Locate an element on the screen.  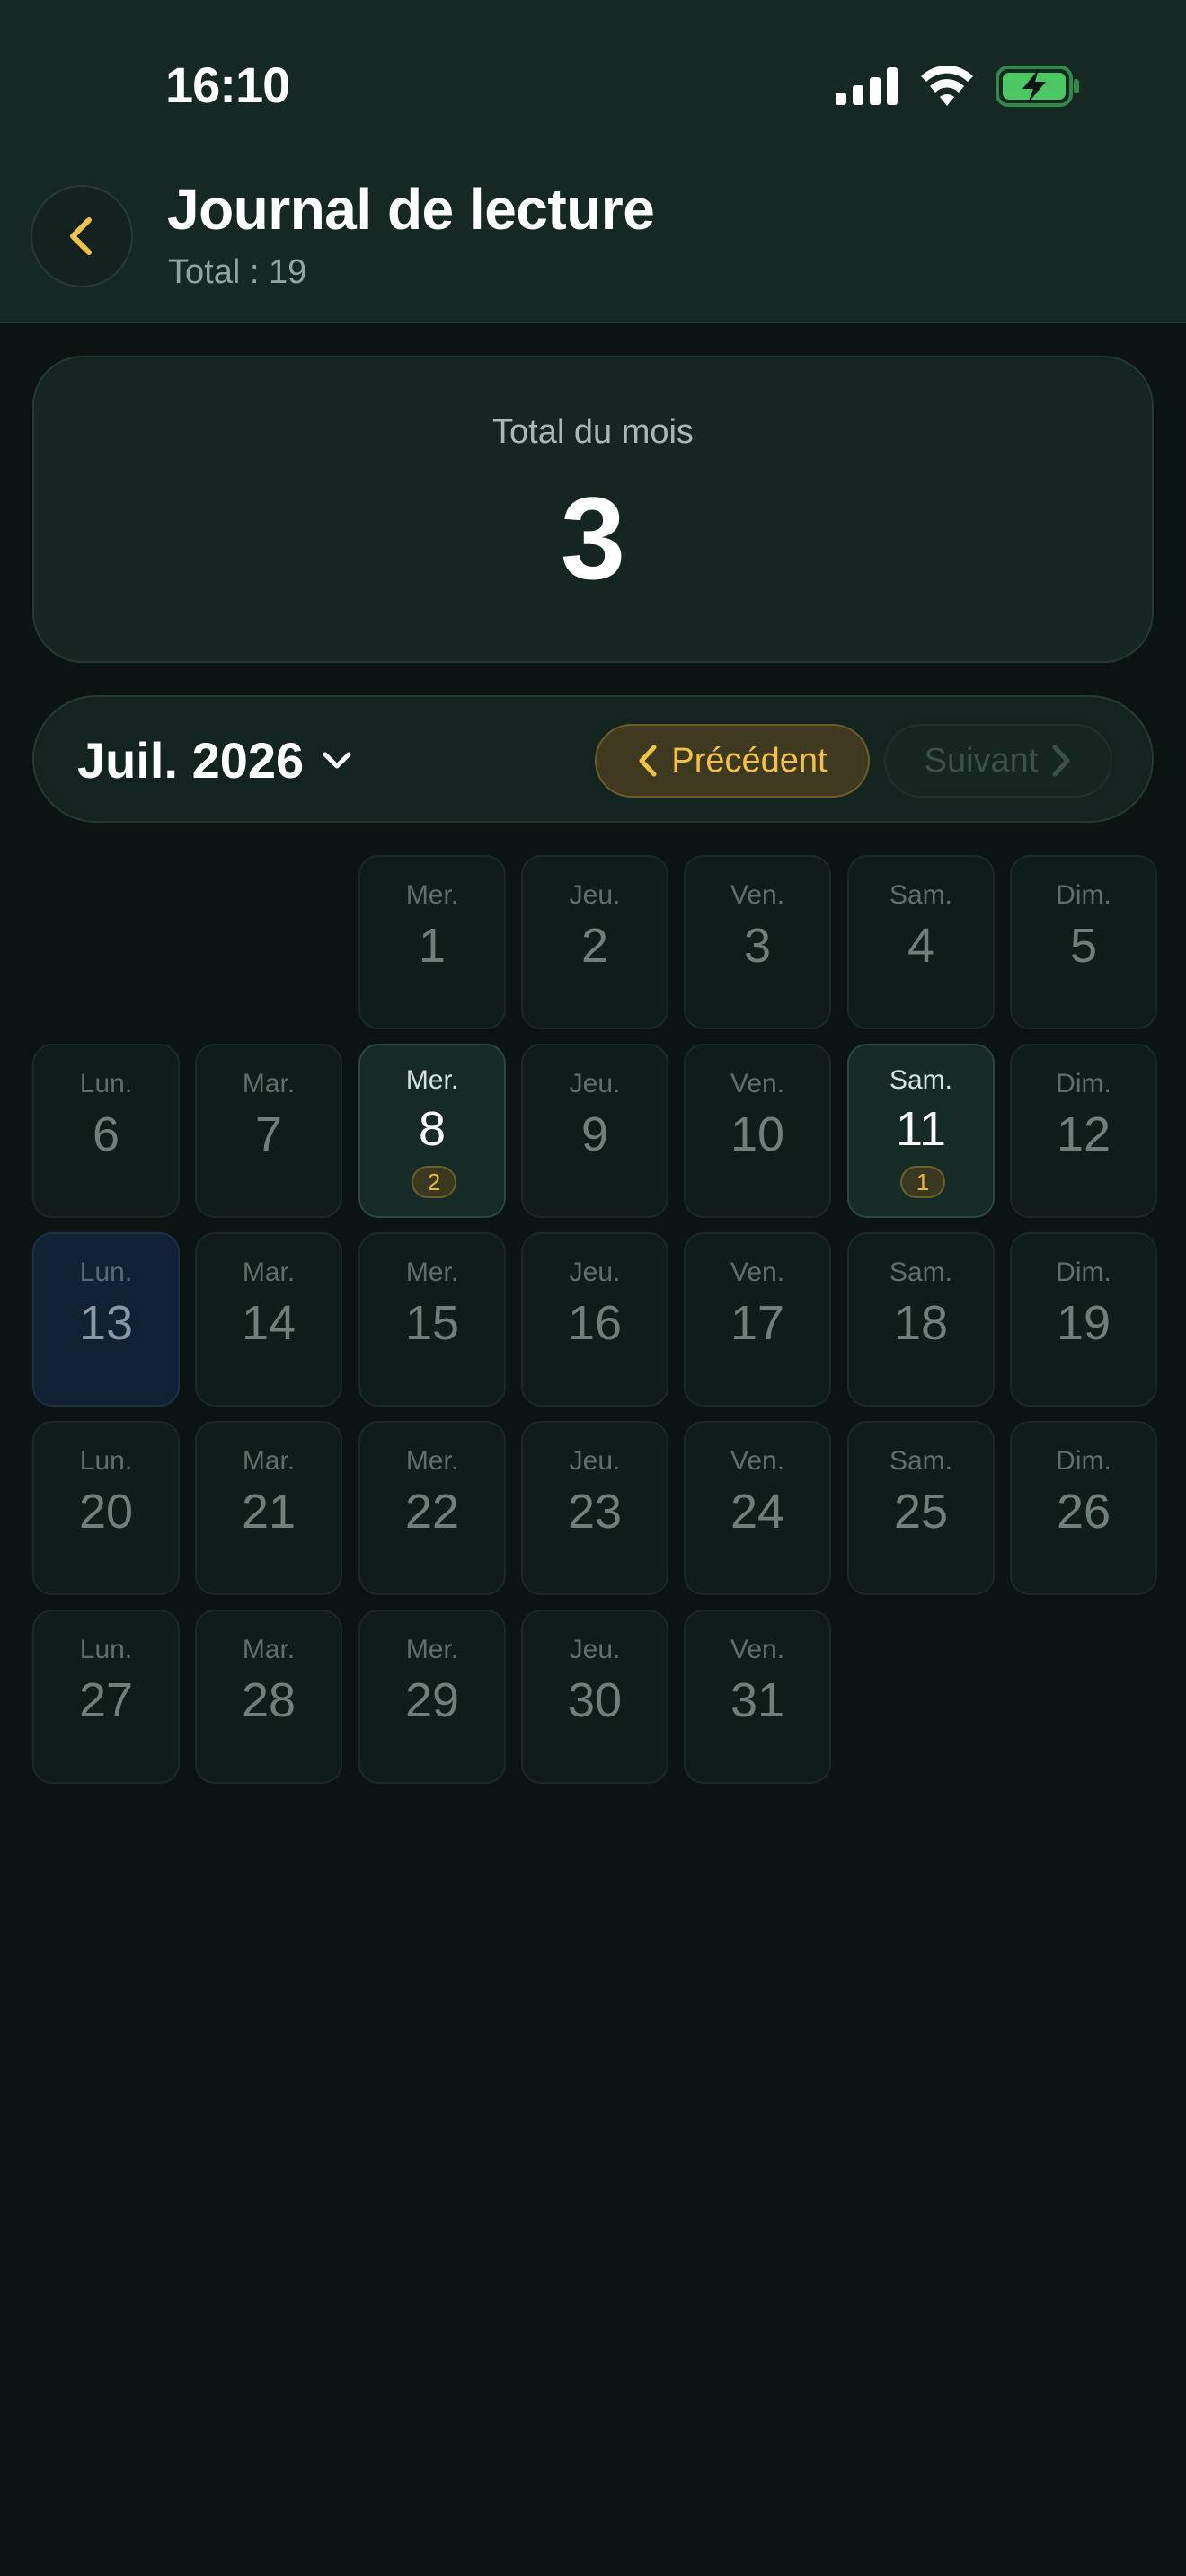
month-selector: Juil. 2026 is located at coordinates (214, 760).